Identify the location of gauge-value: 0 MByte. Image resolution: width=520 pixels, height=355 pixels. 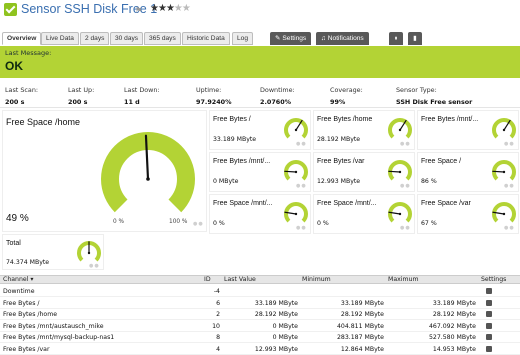
(226, 181).